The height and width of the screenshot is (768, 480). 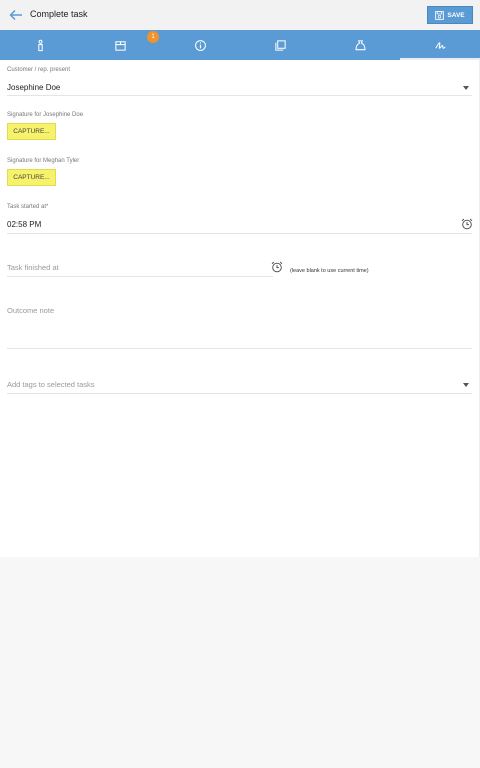 I want to click on save-button-label: SAVE, so click(x=456, y=15).